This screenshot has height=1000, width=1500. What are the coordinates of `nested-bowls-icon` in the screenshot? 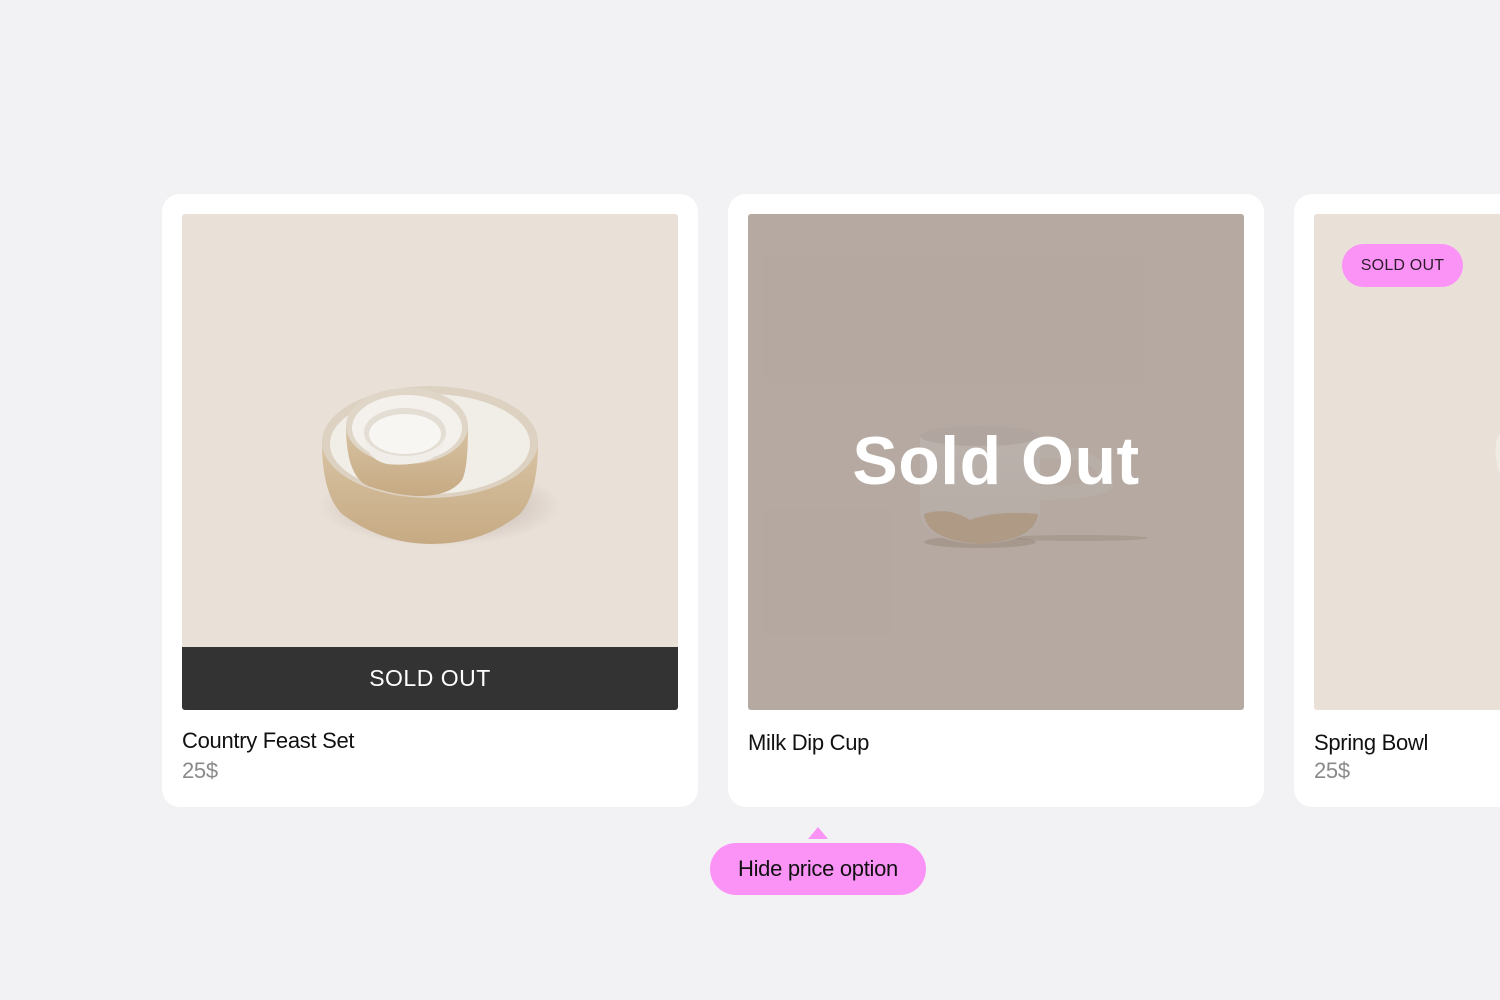 It's located at (440, 466).